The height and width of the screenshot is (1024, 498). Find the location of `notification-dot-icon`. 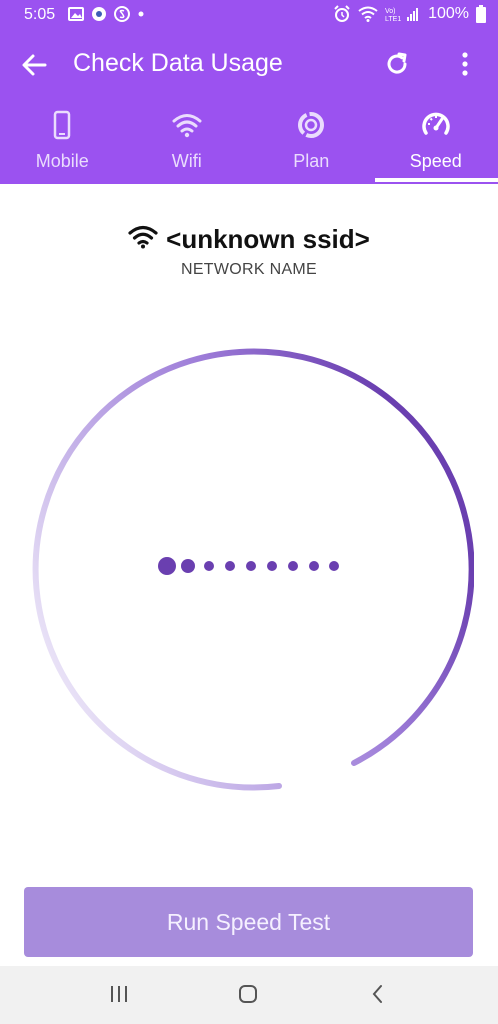

notification-dot-icon is located at coordinates (141, 14).